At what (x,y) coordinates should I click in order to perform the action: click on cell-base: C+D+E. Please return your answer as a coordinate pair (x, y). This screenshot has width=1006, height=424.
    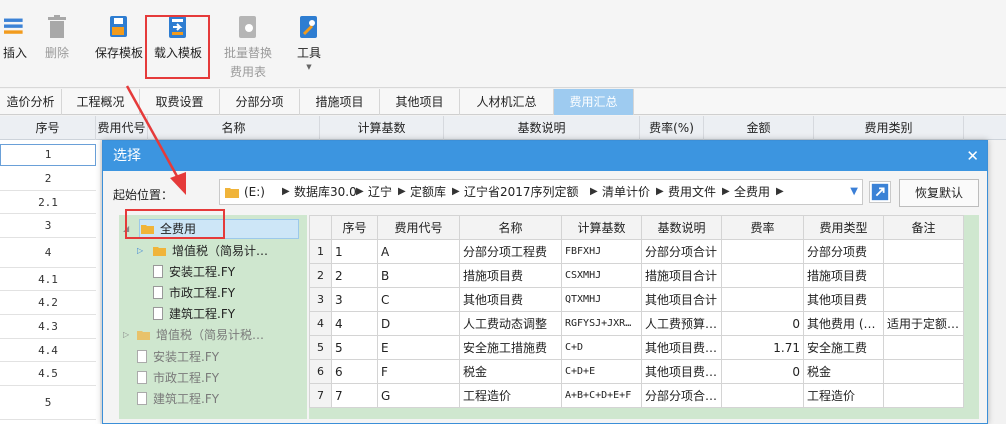
    Looking at the image, I should click on (601, 371).